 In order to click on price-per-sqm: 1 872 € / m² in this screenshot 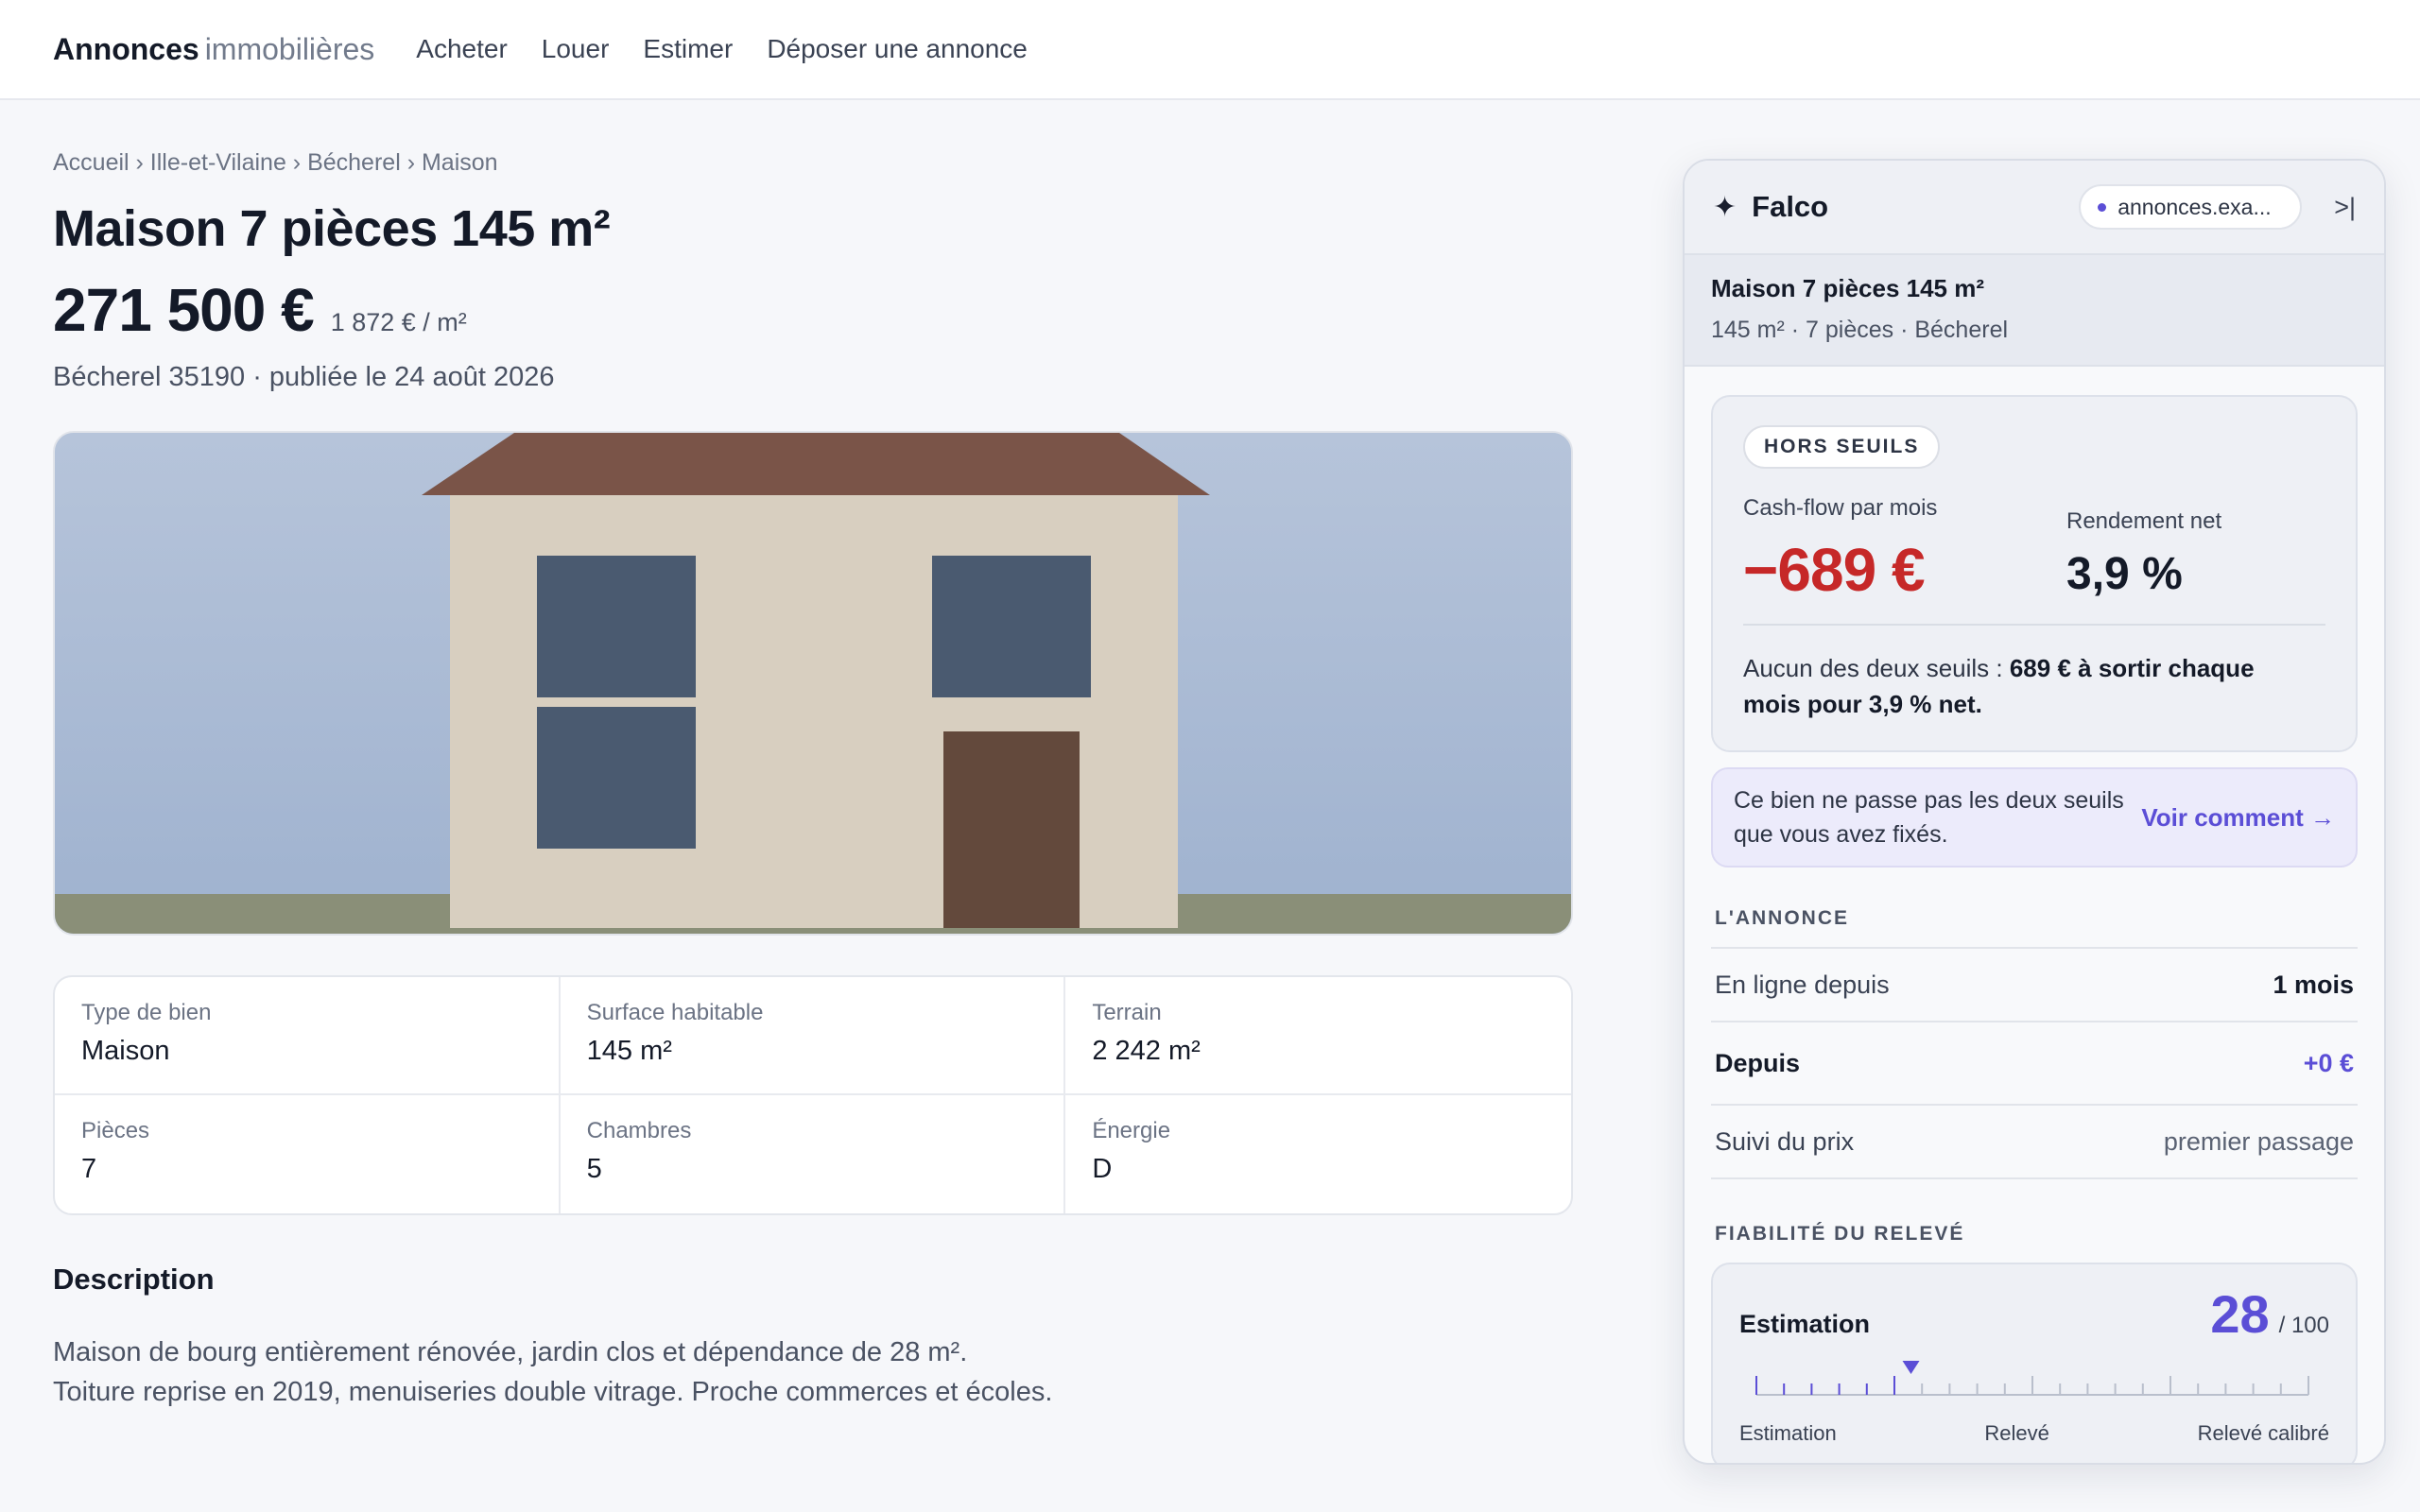, I will do `click(398, 322)`.